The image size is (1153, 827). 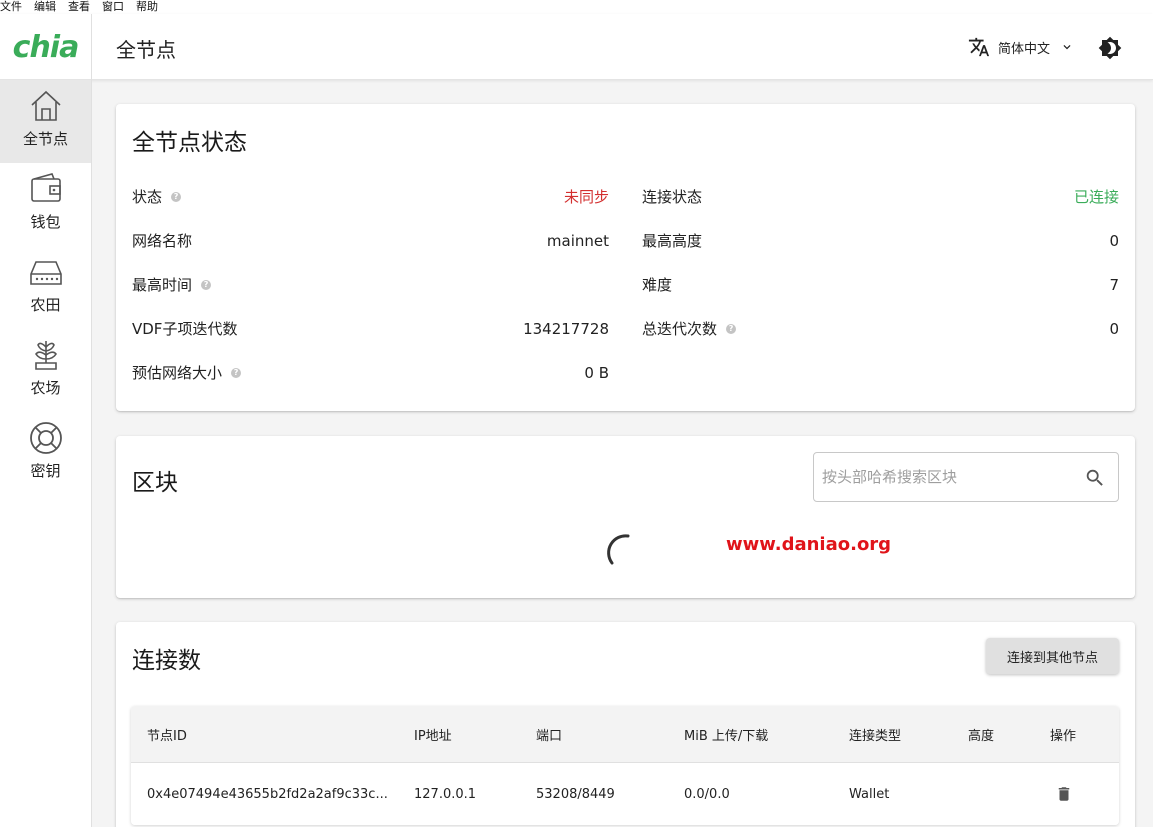 I want to click on menubar: 文件 编辑 查看 窗口 帮助, so click(x=576, y=7).